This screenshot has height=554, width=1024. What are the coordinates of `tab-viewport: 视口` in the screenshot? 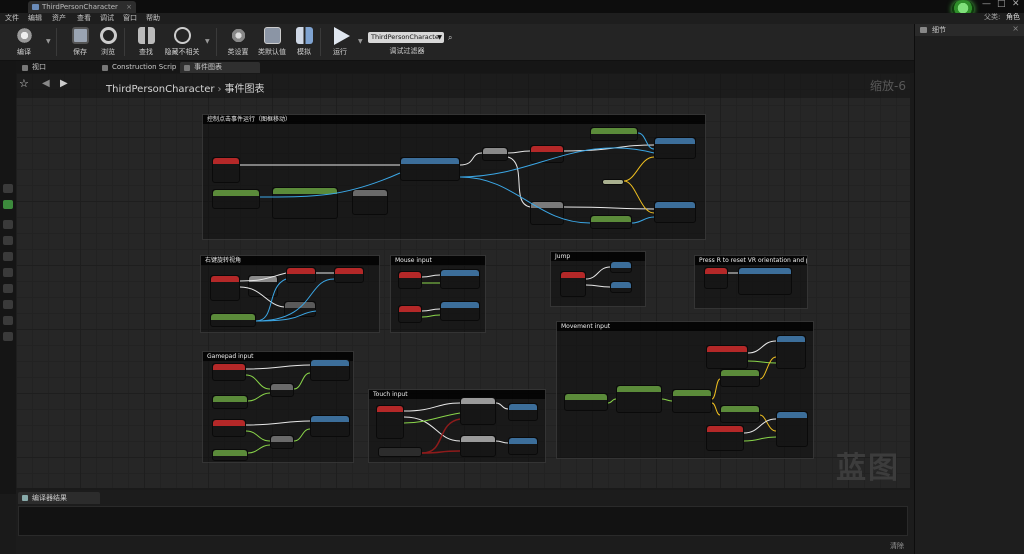 It's located at (56, 67).